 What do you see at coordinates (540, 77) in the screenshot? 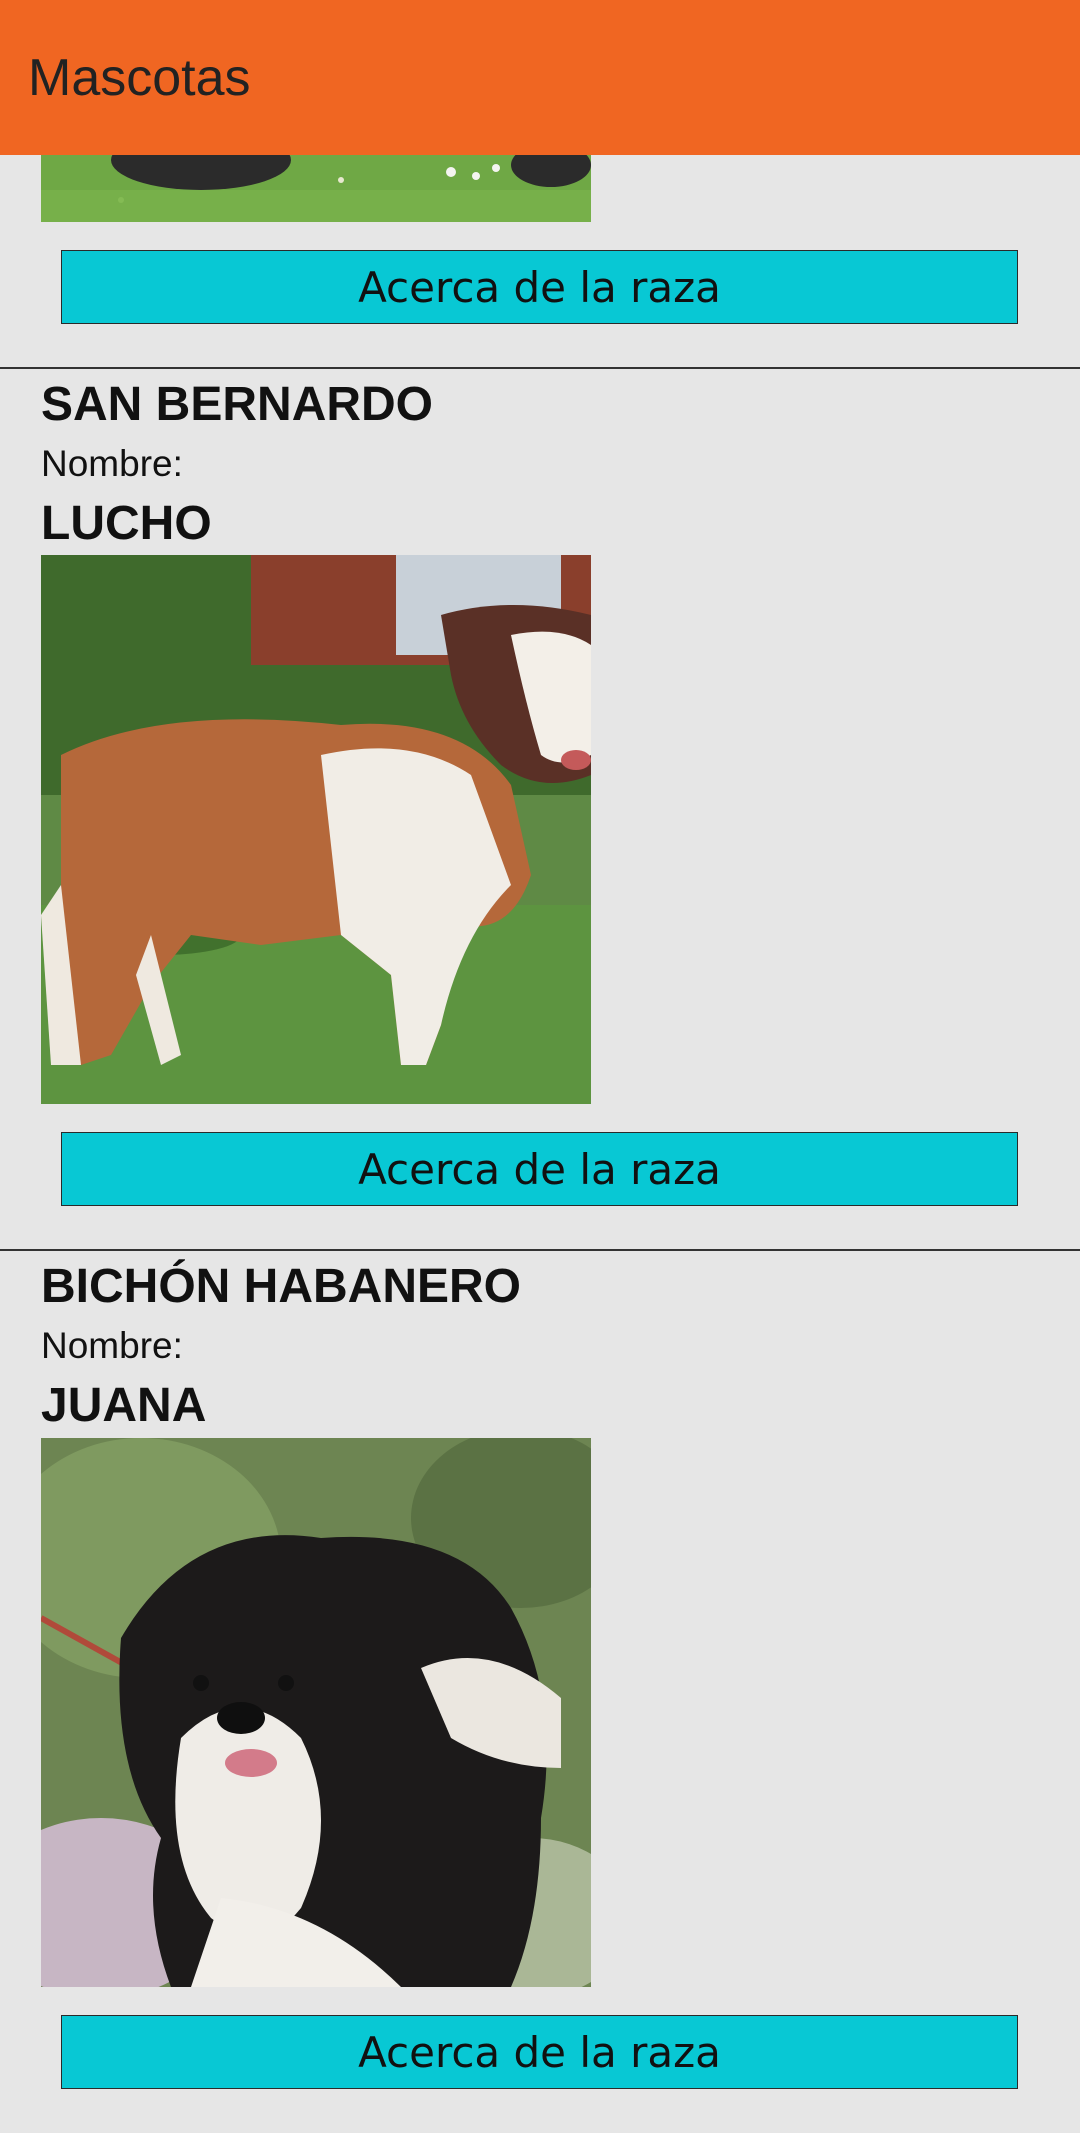
I see `app-bar: Mascotas` at bounding box center [540, 77].